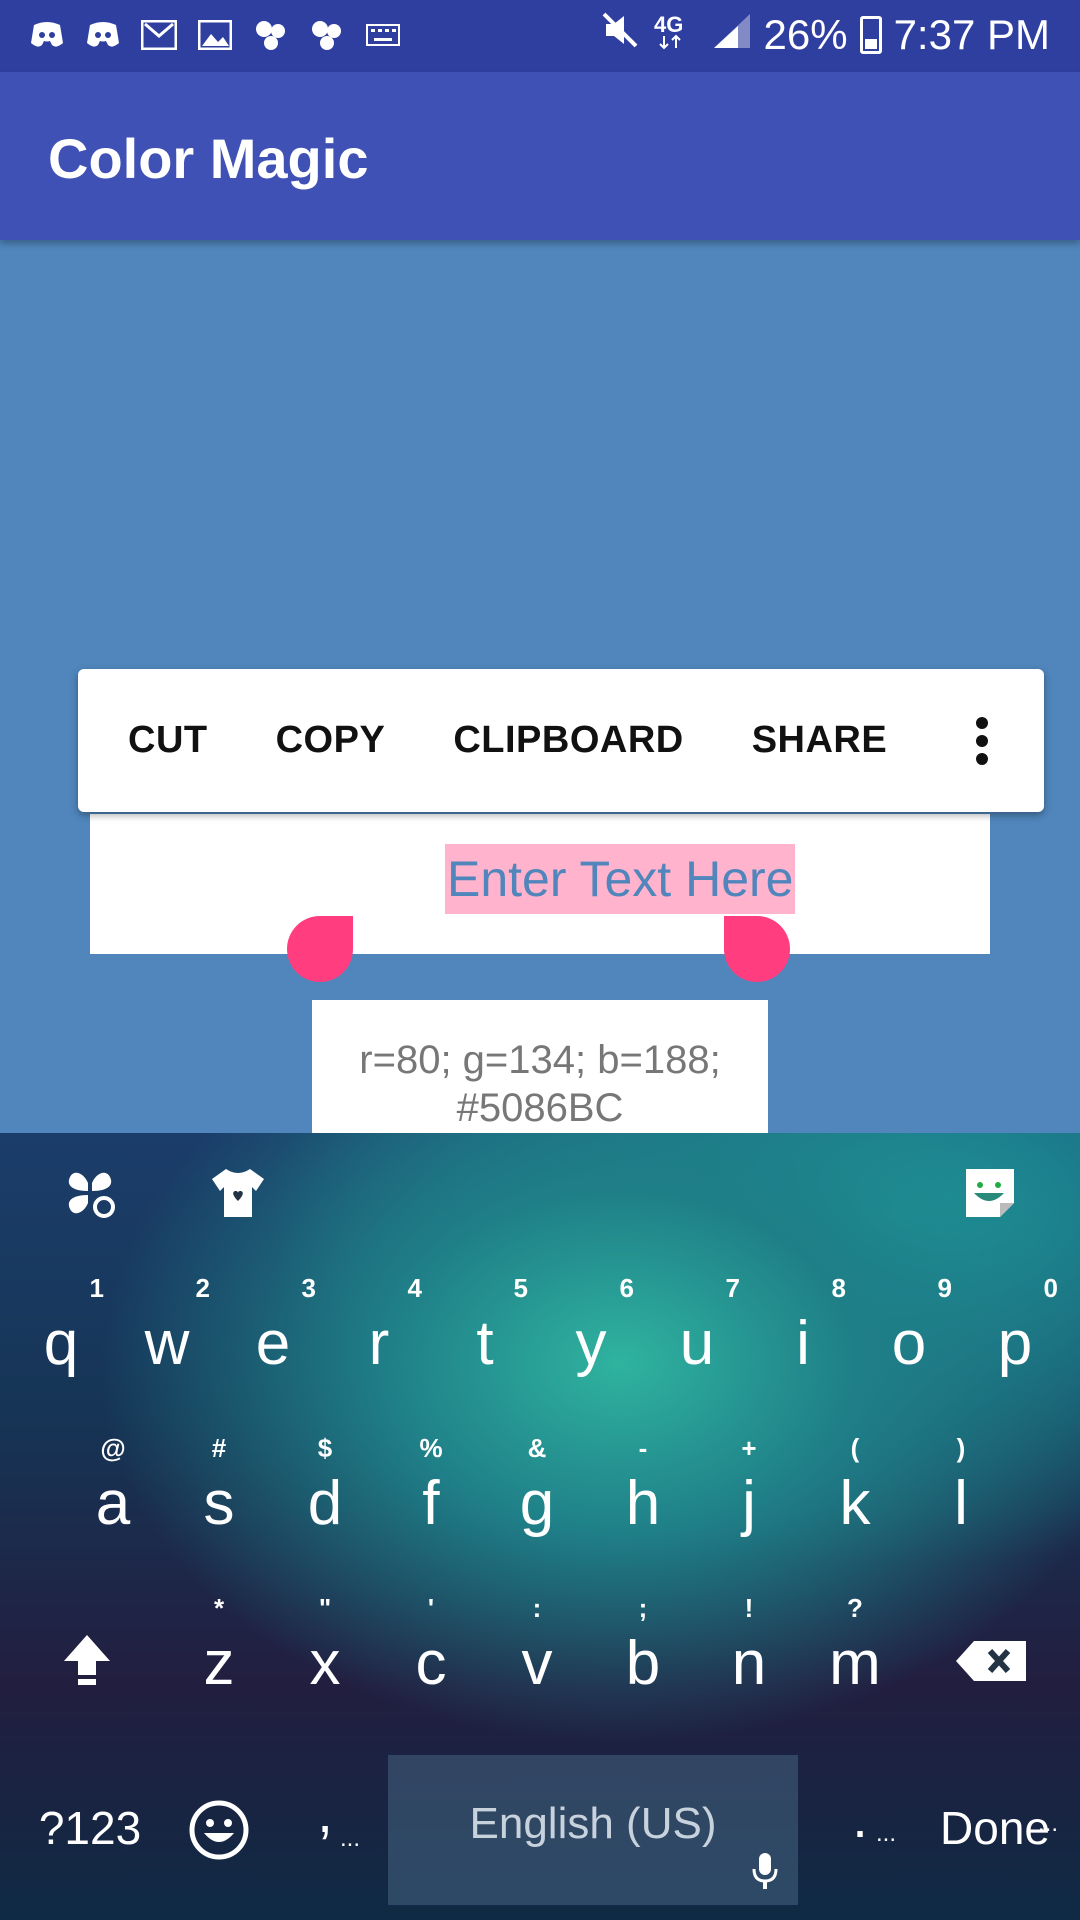 The image size is (1080, 1920). I want to click on app-bar: Color Magic, so click(540, 156).